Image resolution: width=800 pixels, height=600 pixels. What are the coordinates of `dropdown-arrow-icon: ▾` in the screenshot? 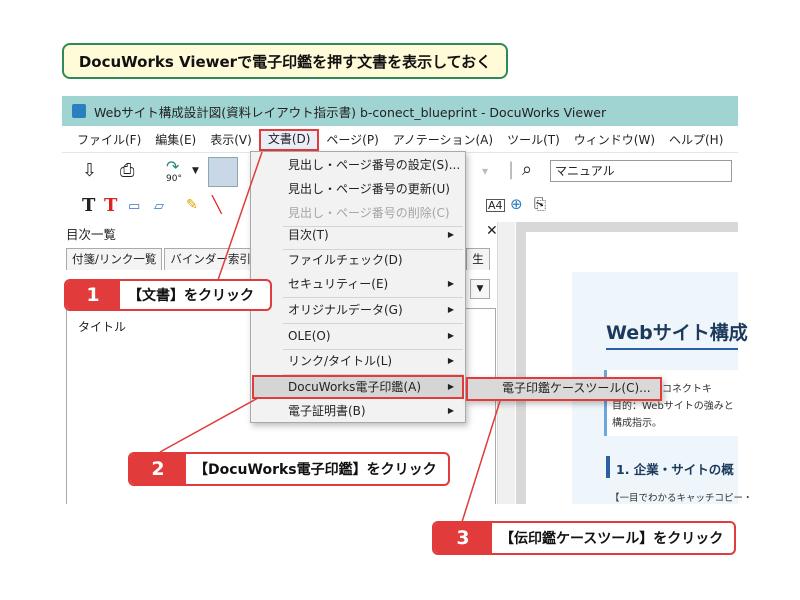 It's located at (485, 171).